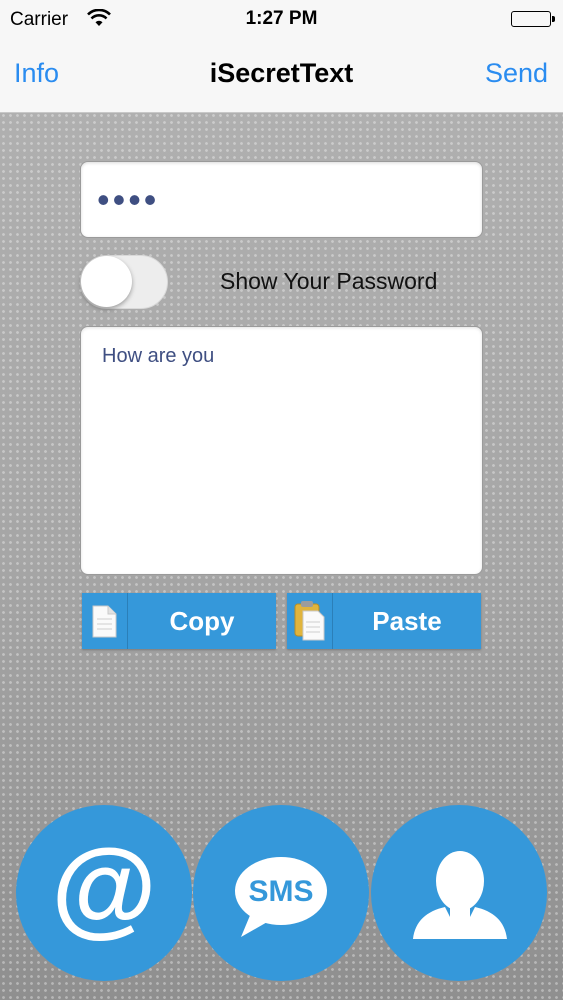 The width and height of the screenshot is (563, 1000). I want to click on contact-person-icon, so click(460, 895).